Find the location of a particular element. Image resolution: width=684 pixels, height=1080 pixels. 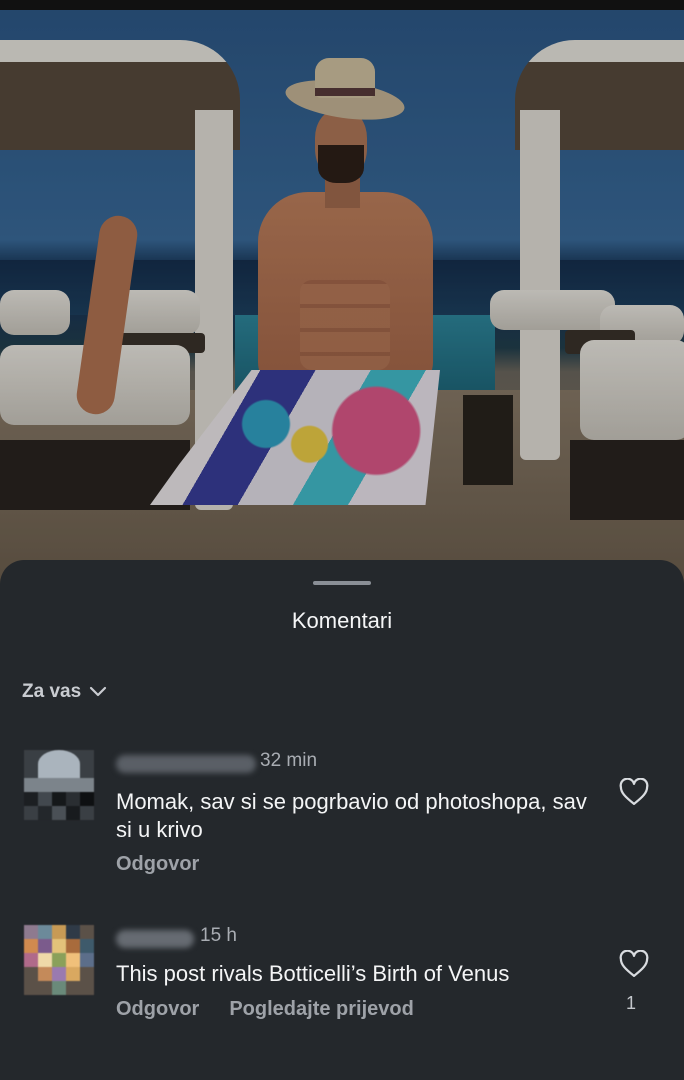

comment-time: 15 h is located at coordinates (218, 935).